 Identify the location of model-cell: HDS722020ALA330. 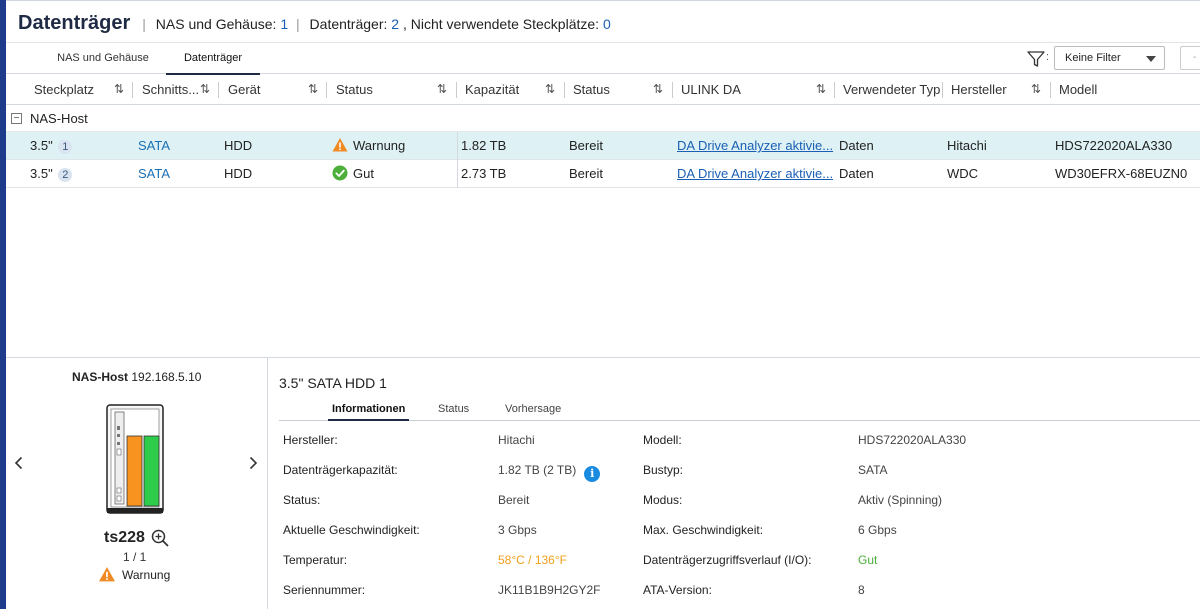
(1114, 145).